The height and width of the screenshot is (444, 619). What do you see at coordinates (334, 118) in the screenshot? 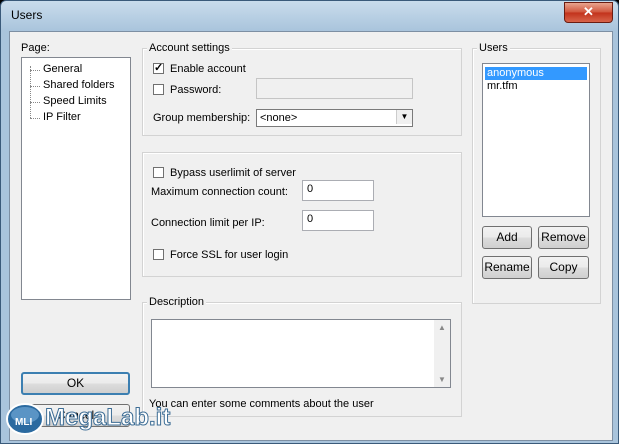
I see `group-membership-select: <none> ▼` at bounding box center [334, 118].